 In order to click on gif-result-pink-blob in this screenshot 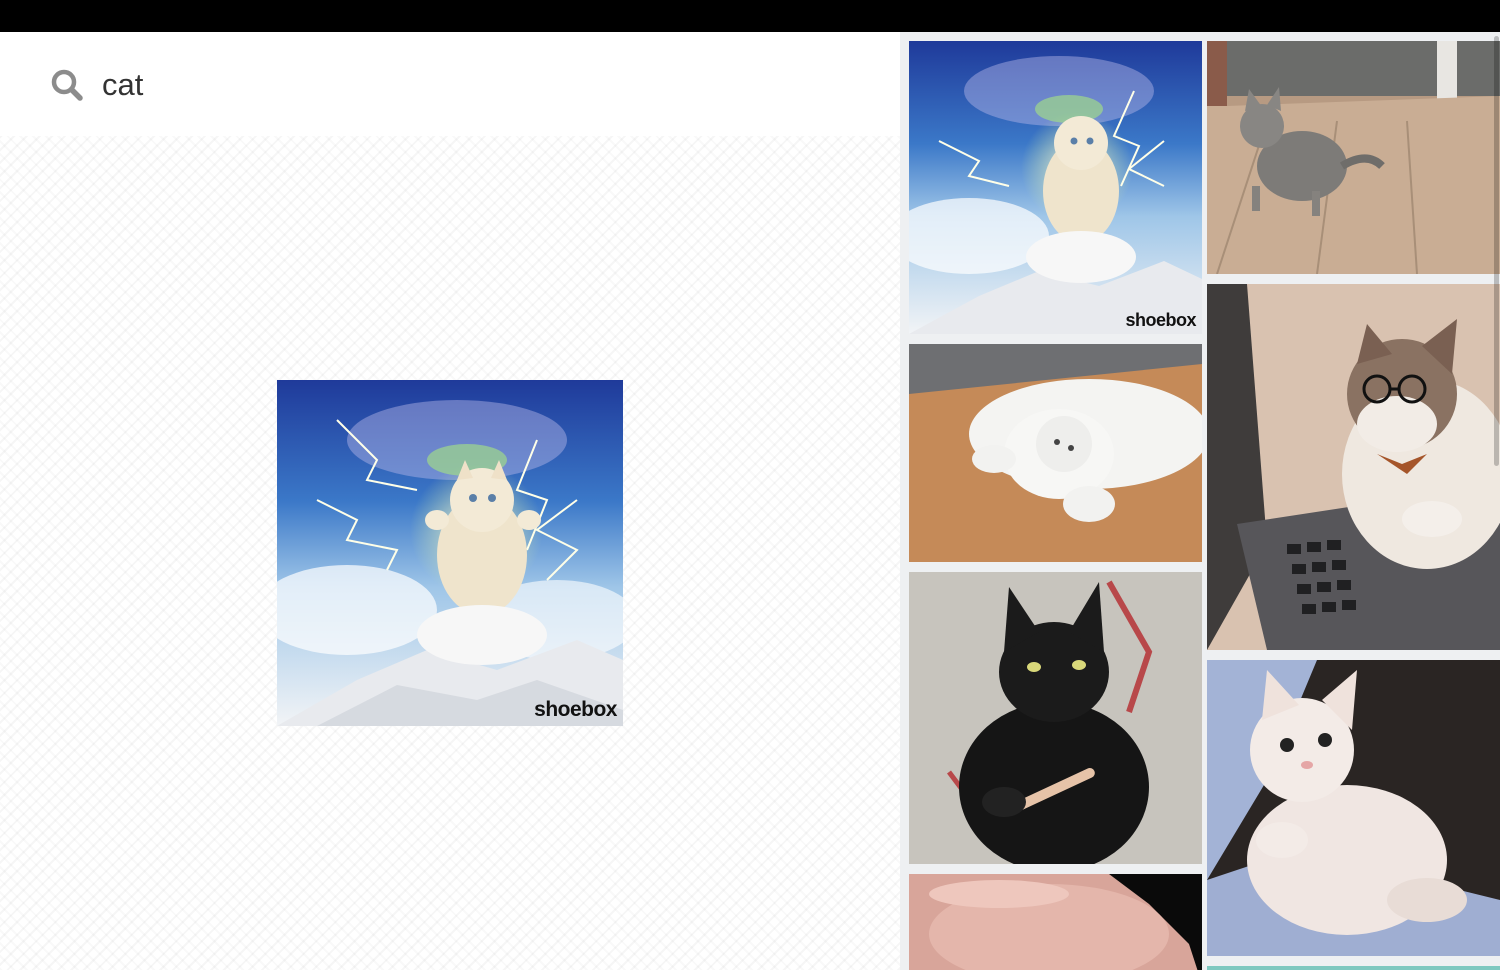, I will do `click(1055, 922)`.